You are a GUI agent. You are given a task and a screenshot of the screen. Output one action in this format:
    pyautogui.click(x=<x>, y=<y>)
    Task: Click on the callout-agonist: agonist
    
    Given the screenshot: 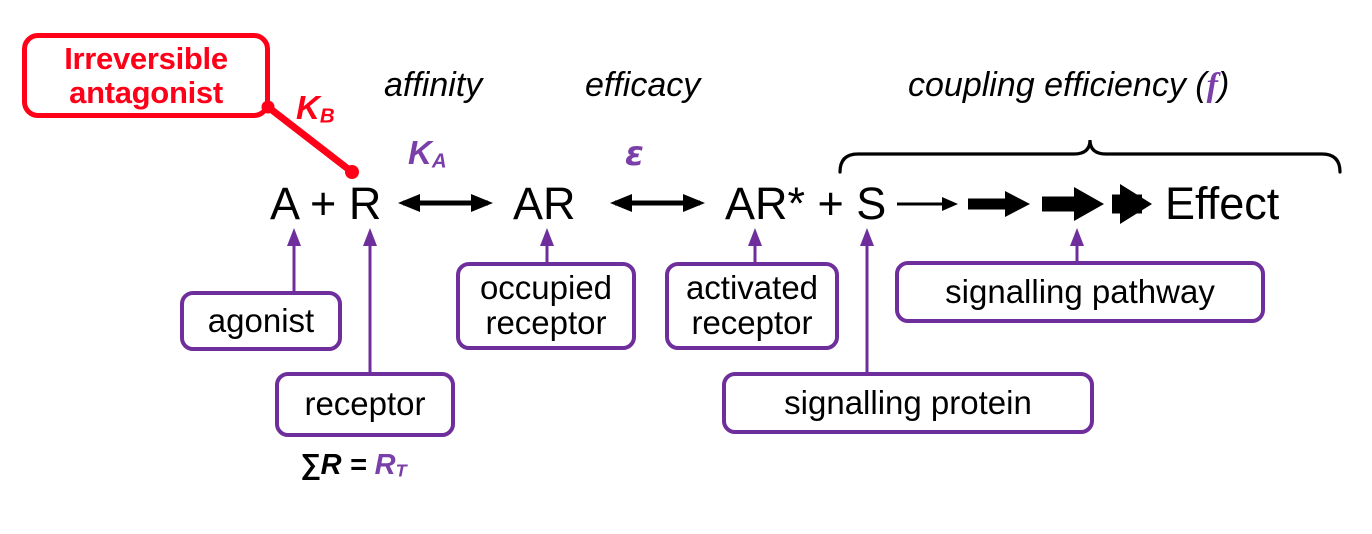 What is the action you would take?
    pyautogui.click(x=261, y=321)
    